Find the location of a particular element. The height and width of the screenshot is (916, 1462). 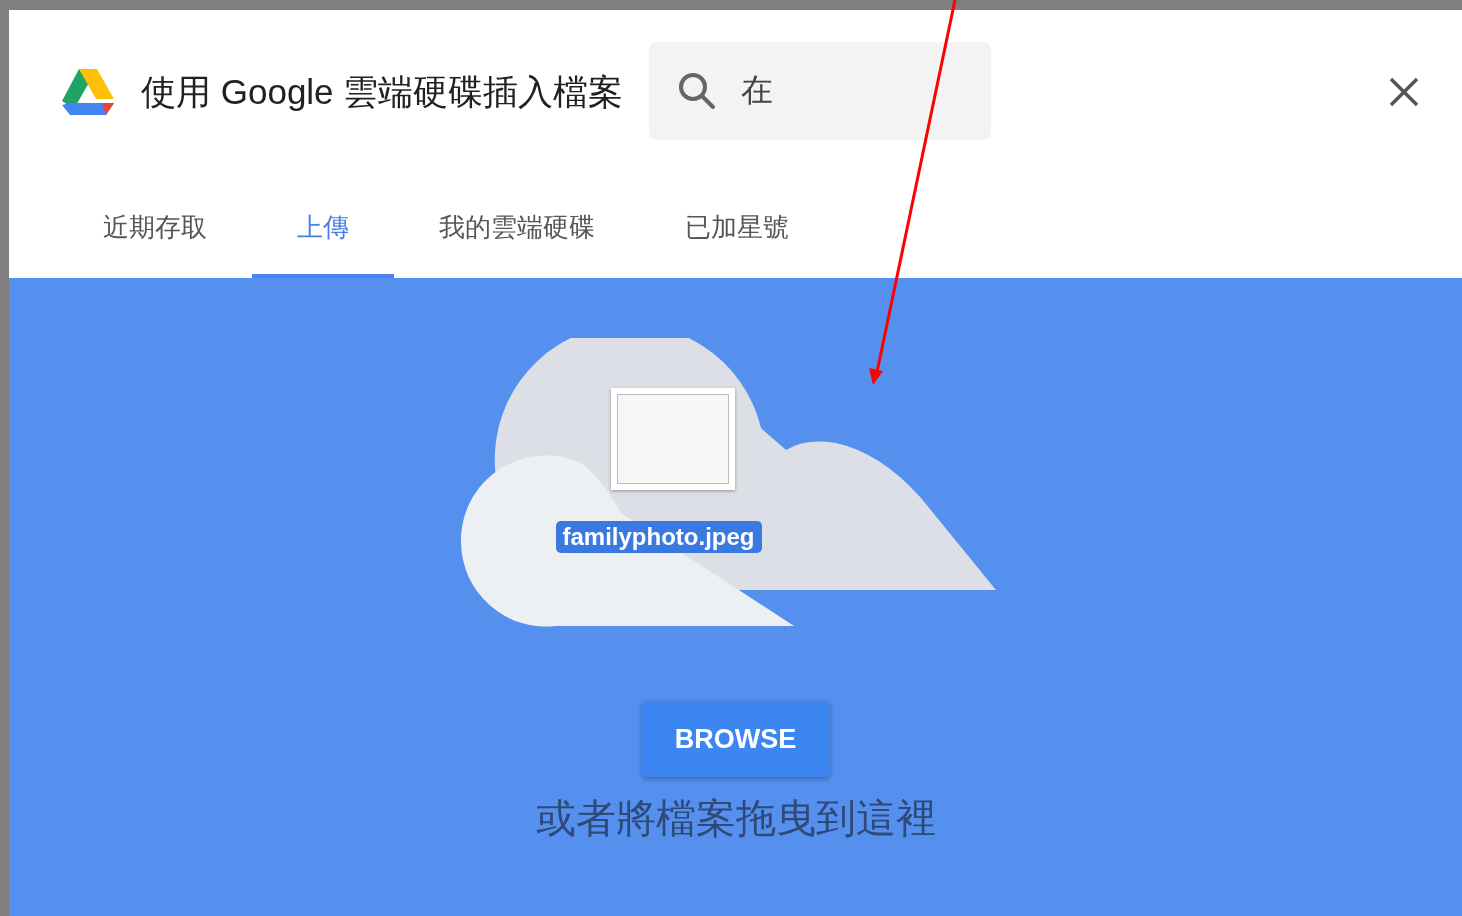

close-icon is located at coordinates (1404, 92).